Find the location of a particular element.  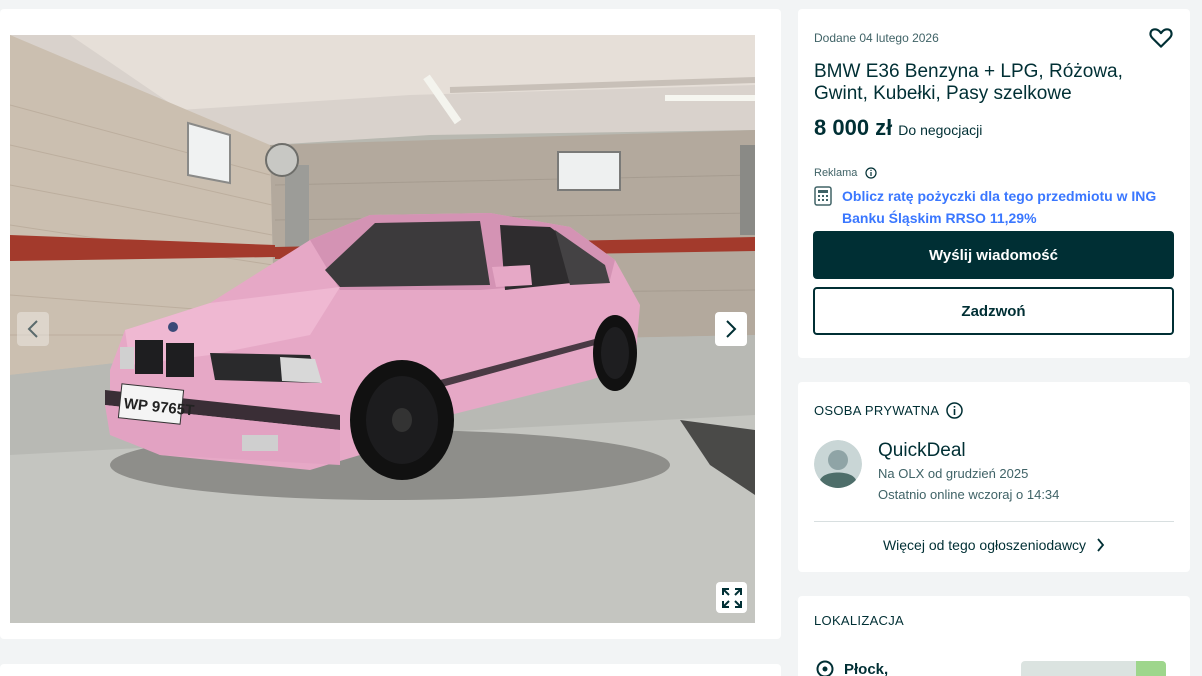

negotiable-label: Do negocjacji is located at coordinates (940, 130).